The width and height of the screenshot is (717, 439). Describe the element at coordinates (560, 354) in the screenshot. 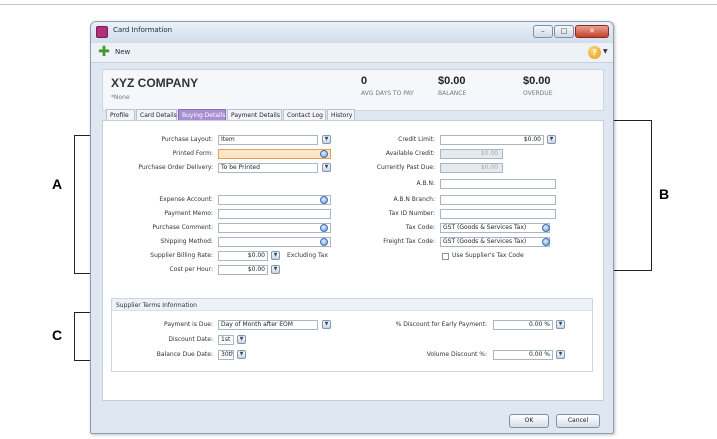

I see `volume-discount-dropdown-icon: ▼` at that location.